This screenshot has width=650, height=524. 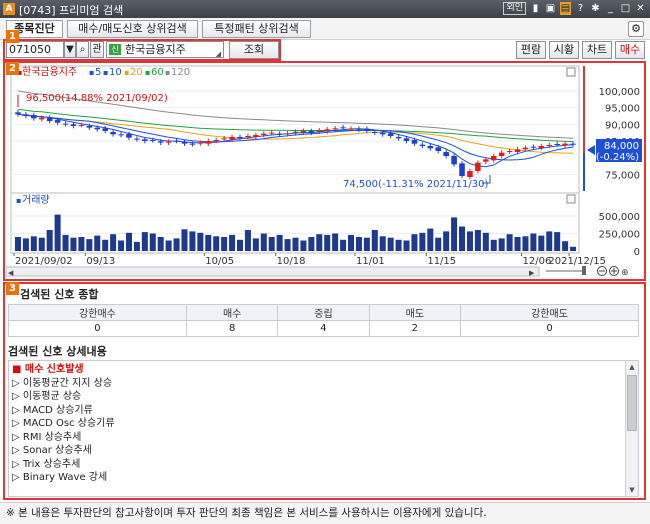 What do you see at coordinates (514, 8) in the screenshot?
I see `language-button: 외인` at bounding box center [514, 8].